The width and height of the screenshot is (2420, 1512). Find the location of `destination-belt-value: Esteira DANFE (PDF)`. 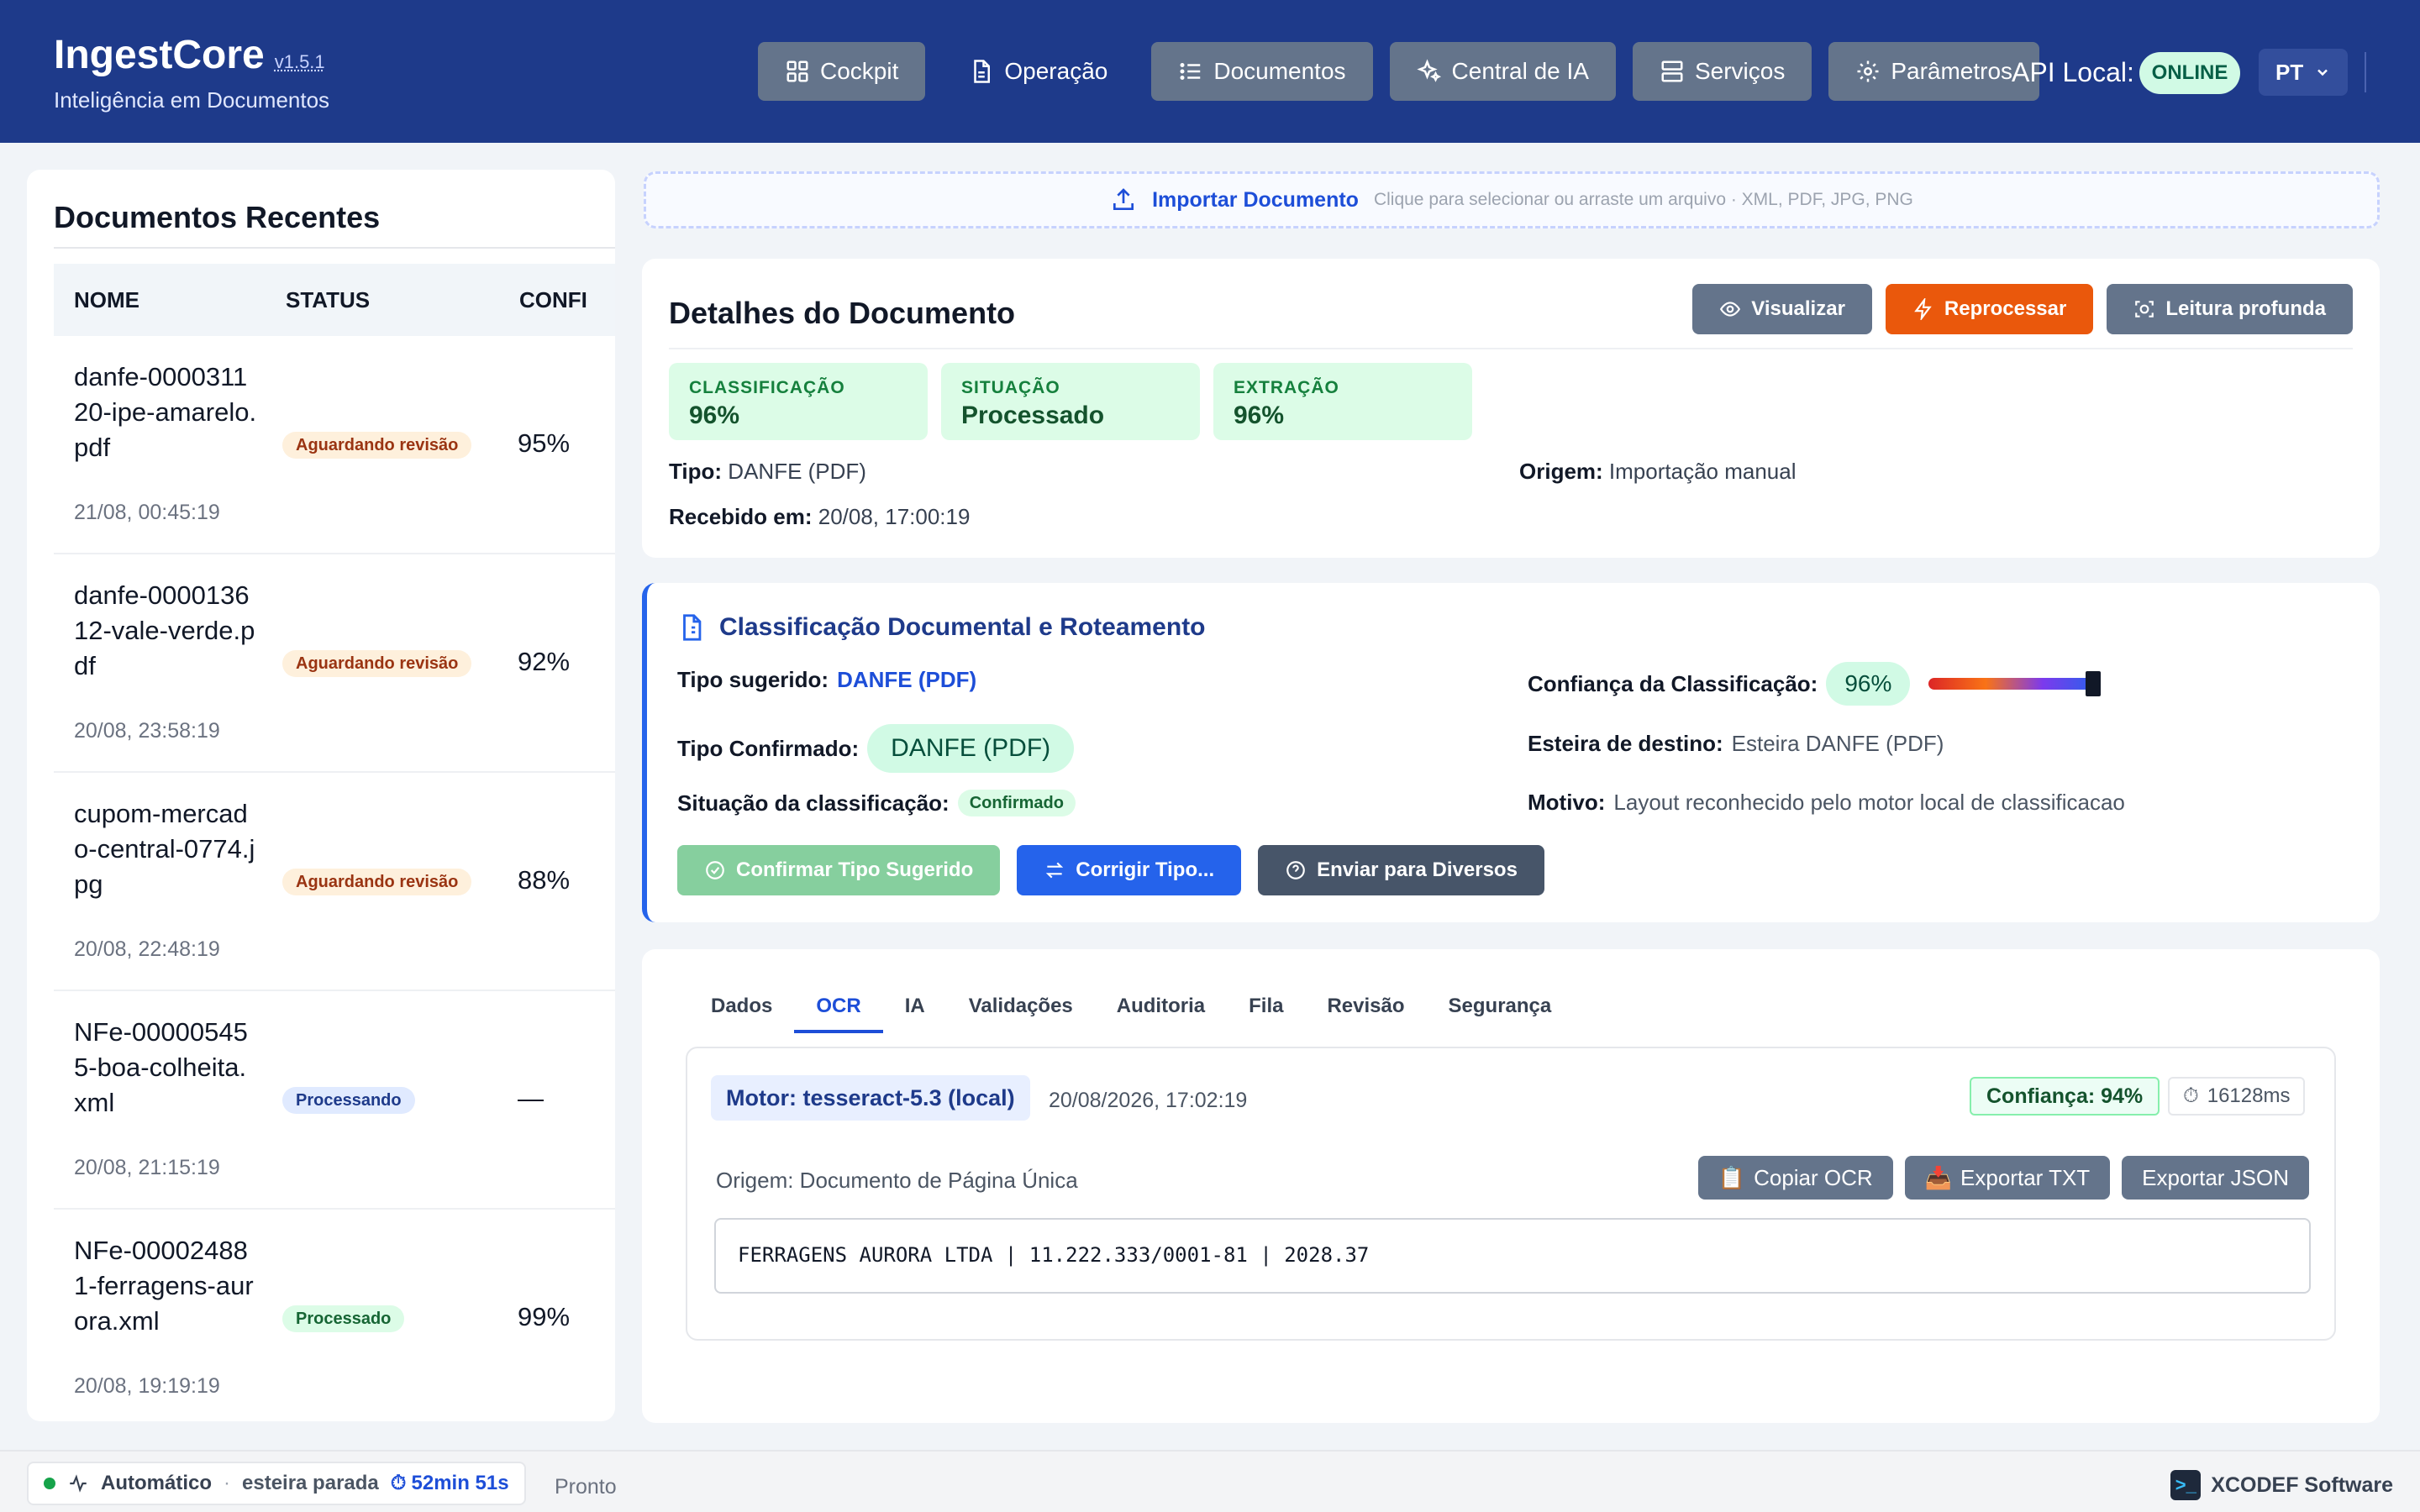

destination-belt-value: Esteira DANFE (PDF) is located at coordinates (1838, 743).